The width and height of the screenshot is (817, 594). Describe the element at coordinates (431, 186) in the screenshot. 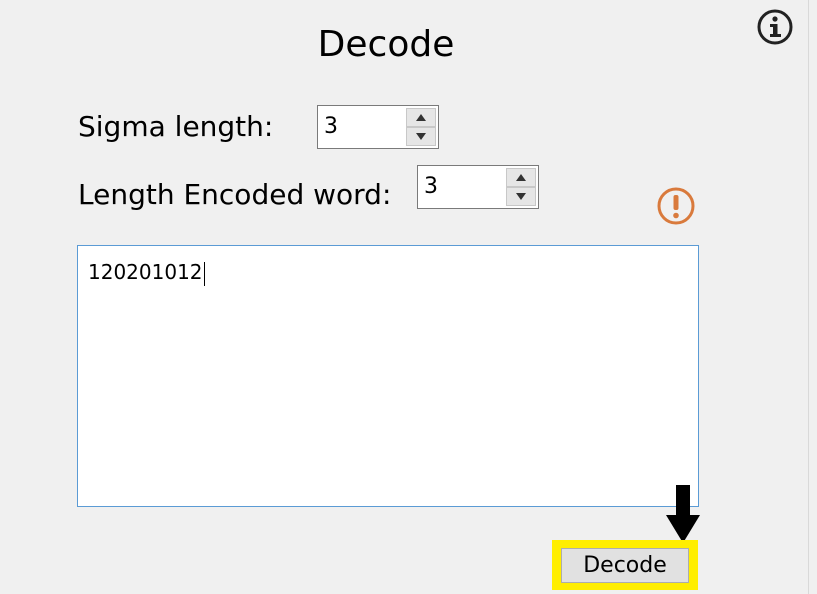

I see `length-encoded-word-value: 3` at that location.